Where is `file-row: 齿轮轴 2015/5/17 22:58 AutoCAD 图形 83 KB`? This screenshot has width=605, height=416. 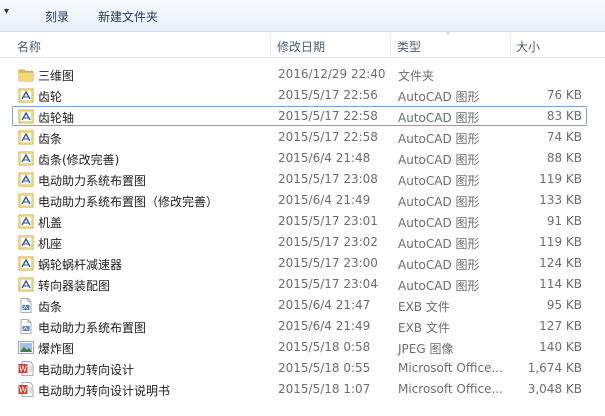 file-row: 齿轮轴 2015/5/17 22:58 AutoCAD 图形 83 KB is located at coordinates (299, 116).